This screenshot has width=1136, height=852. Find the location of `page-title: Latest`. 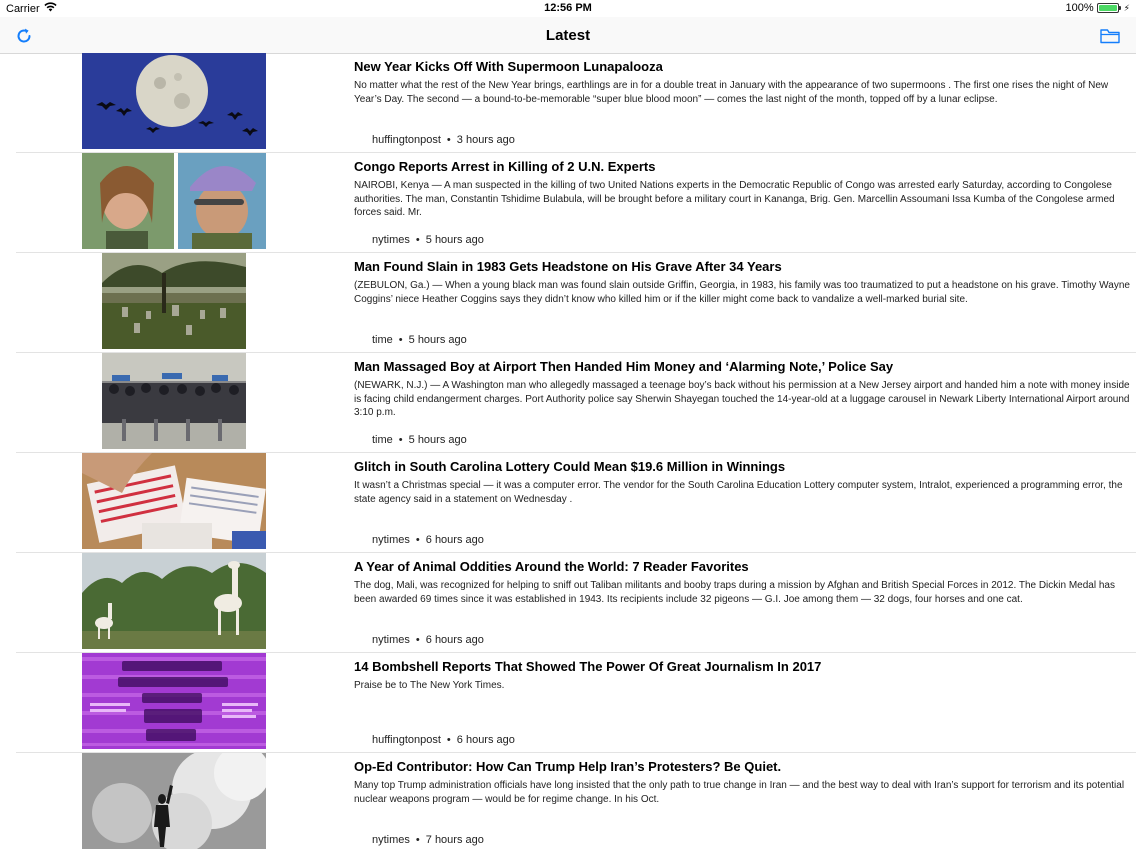

page-title: Latest is located at coordinates (568, 35).